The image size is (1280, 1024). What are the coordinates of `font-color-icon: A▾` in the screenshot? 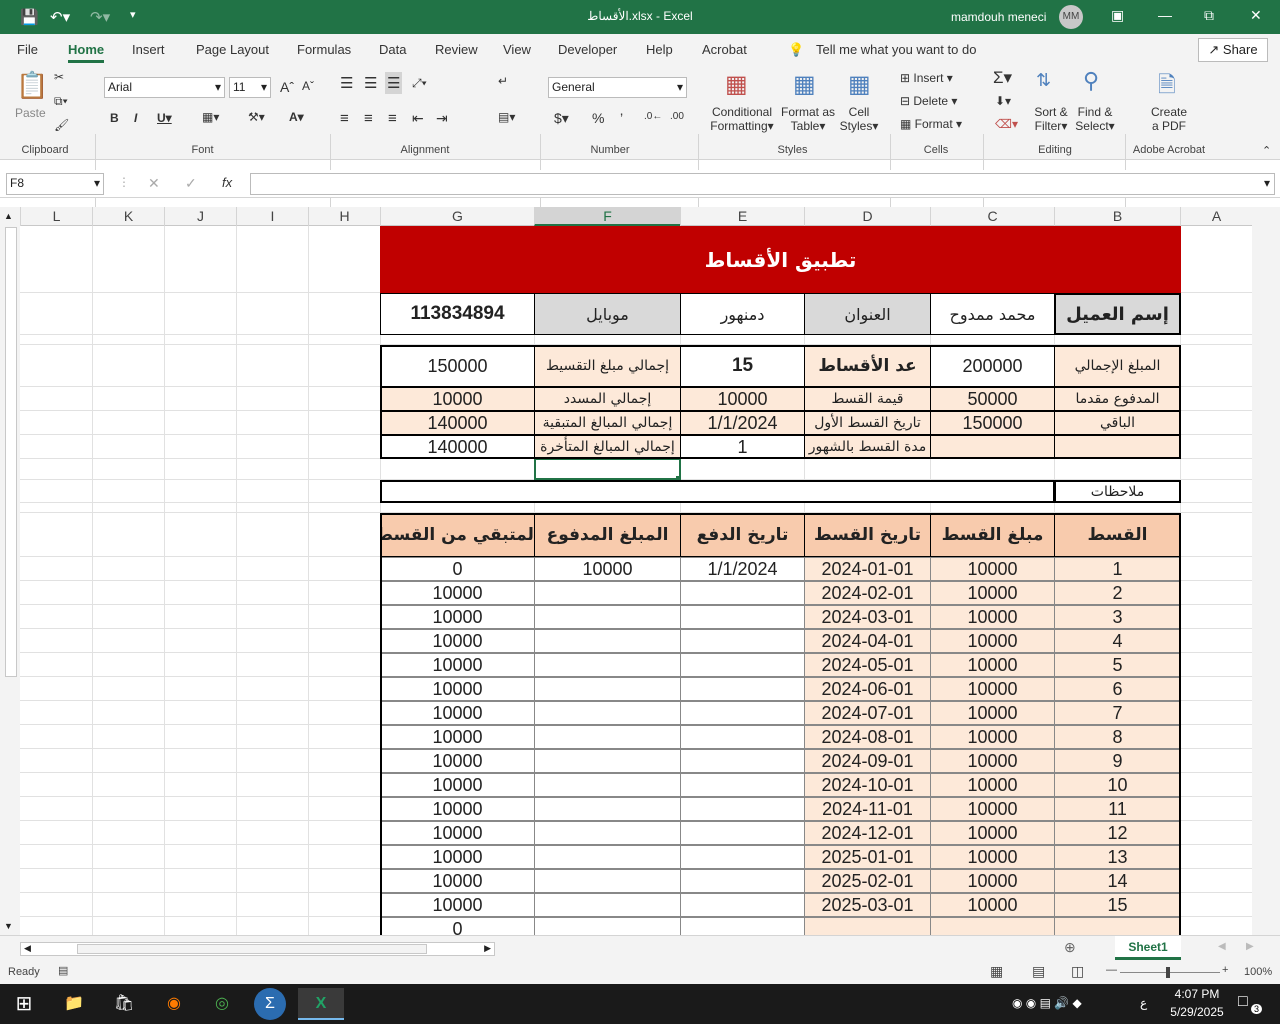 It's located at (296, 117).